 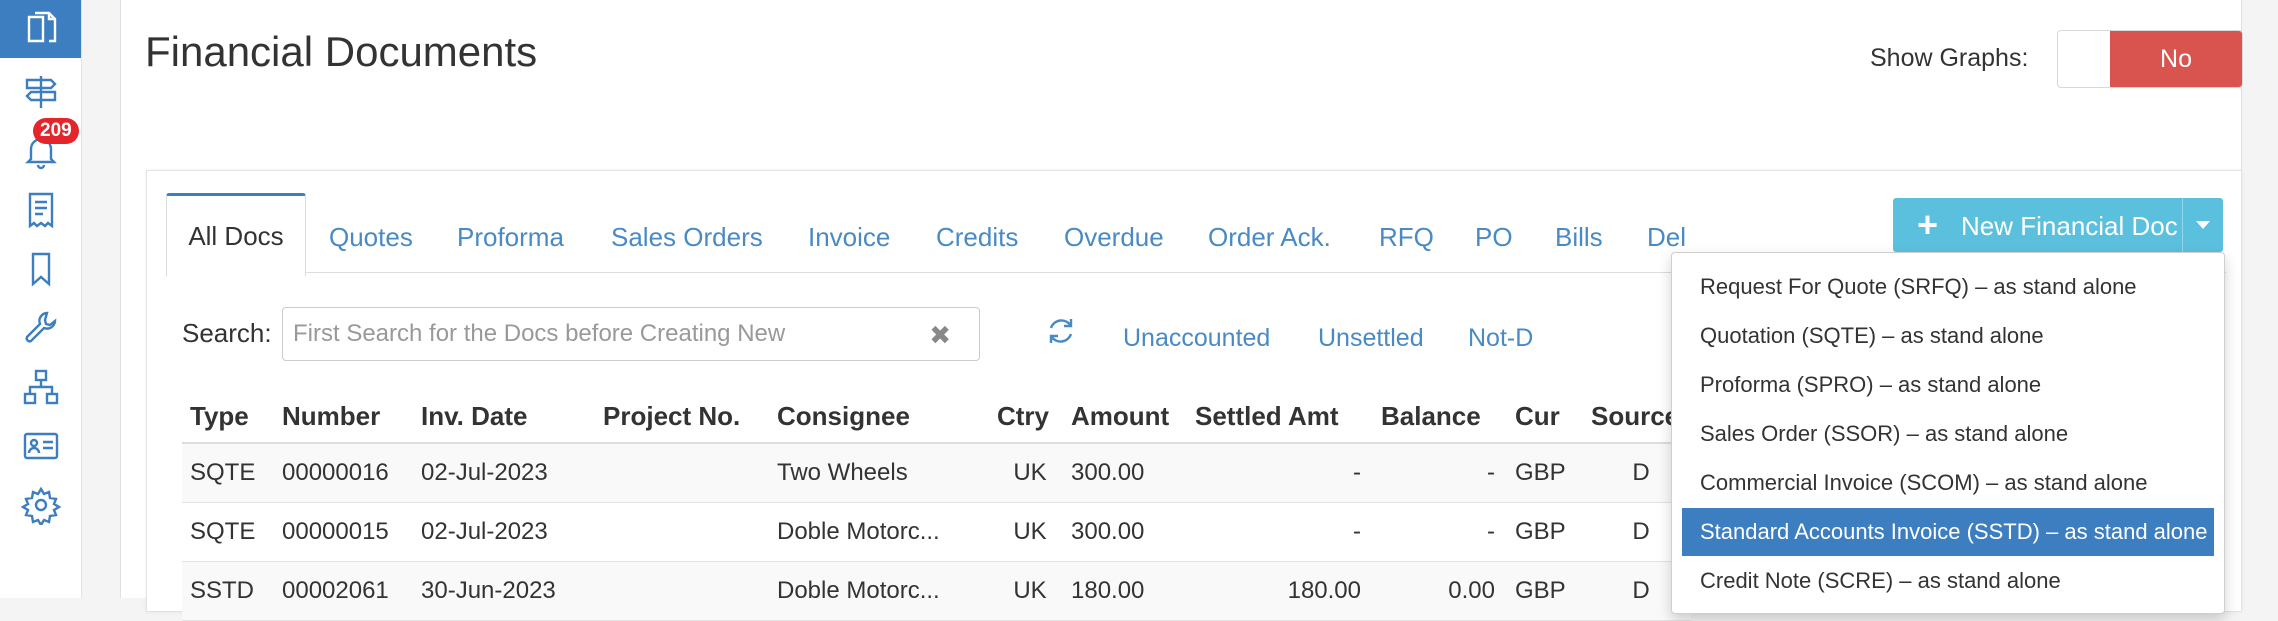 What do you see at coordinates (2069, 226) in the screenshot?
I see `new-financial-doc-label: New Financial Doc` at bounding box center [2069, 226].